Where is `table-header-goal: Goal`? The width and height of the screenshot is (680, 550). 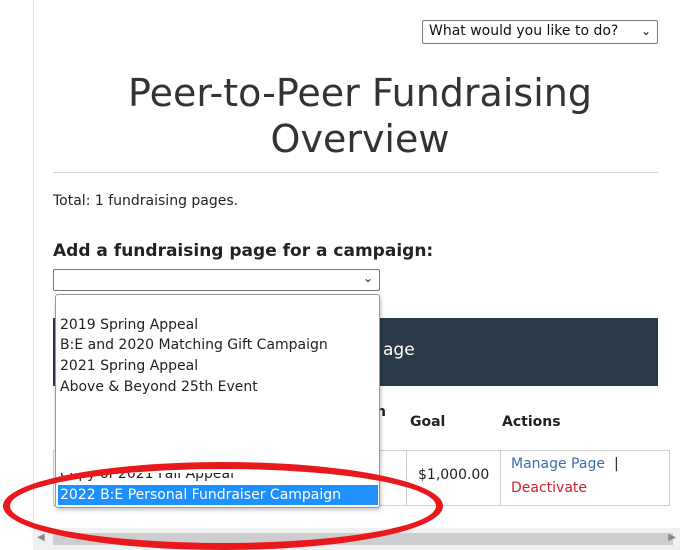
table-header-goal: Goal is located at coordinates (428, 422).